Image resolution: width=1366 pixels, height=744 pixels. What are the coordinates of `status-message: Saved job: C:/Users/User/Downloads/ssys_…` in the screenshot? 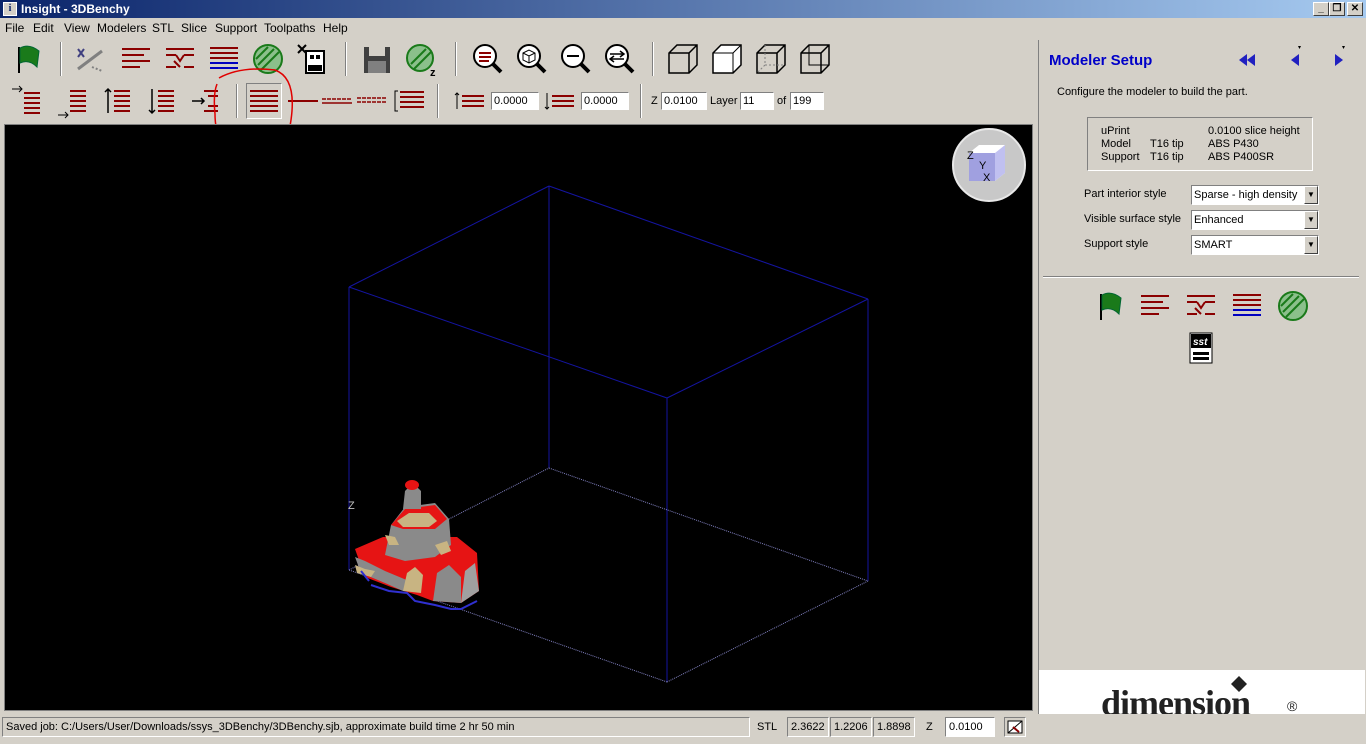 It's located at (376, 727).